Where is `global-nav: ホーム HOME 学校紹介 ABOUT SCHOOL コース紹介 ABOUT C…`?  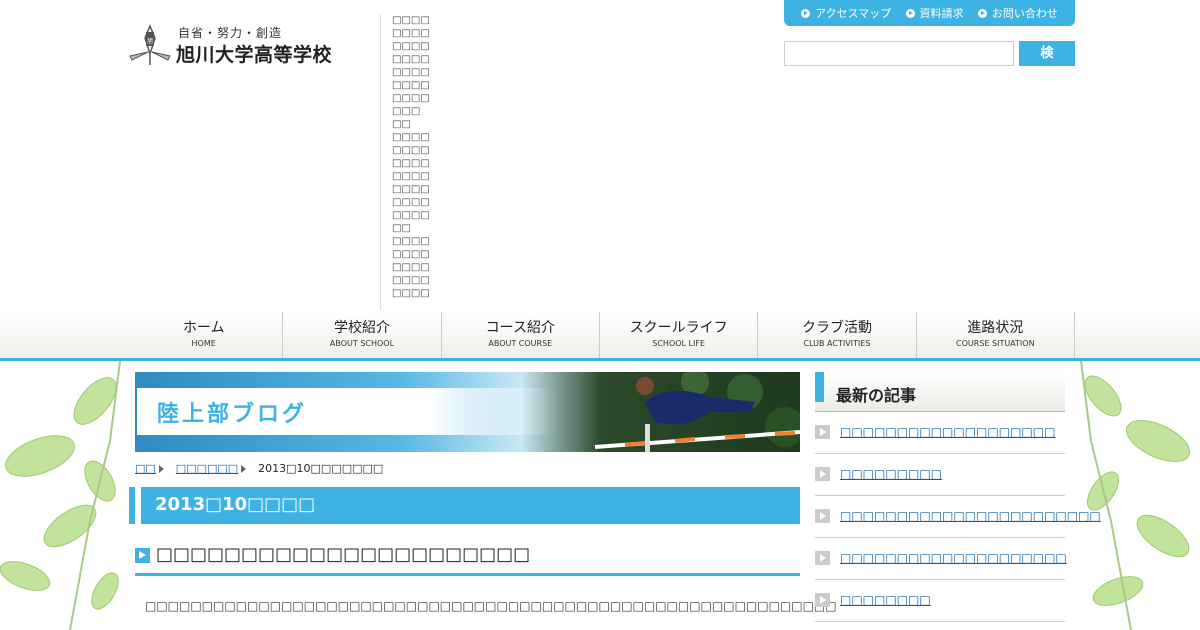 global-nav: ホーム HOME 学校紹介 ABOUT SCHOOL コース紹介 ABOUT C… is located at coordinates (600, 335).